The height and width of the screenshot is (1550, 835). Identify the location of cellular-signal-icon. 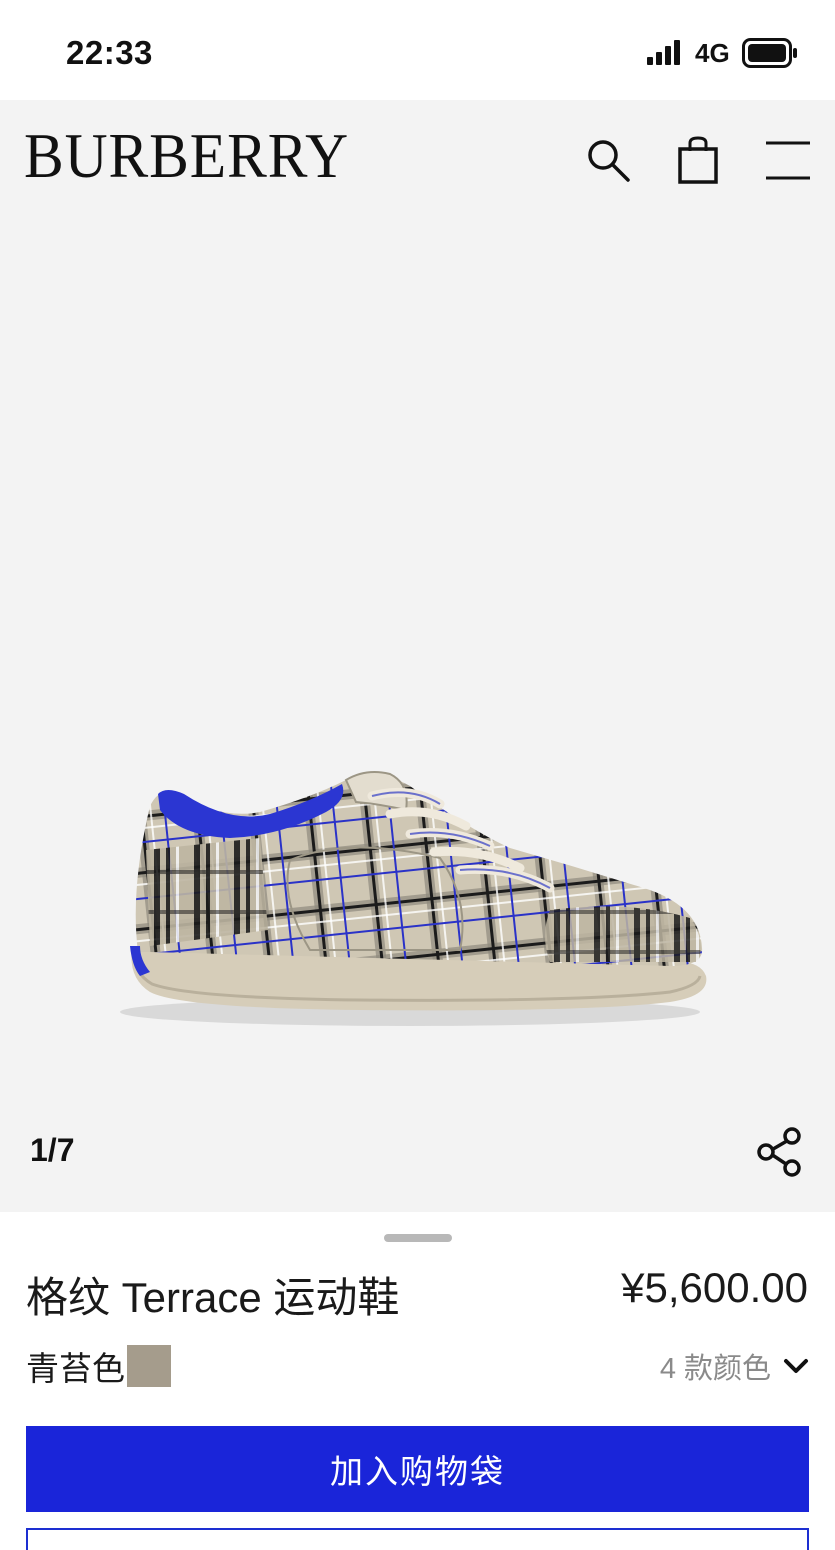
(663, 52).